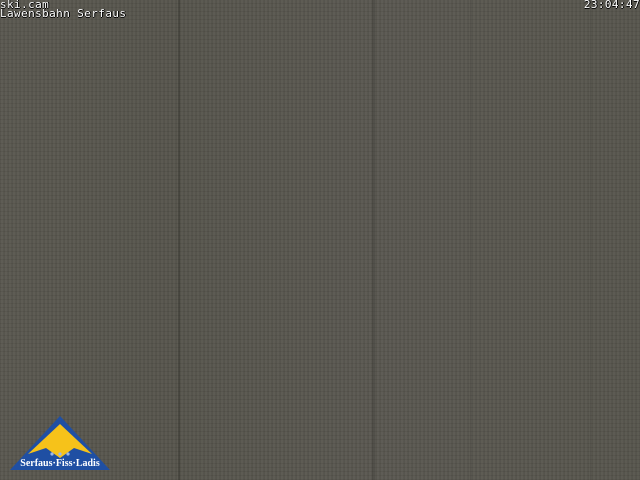 The image size is (640, 480). What do you see at coordinates (60, 443) in the screenshot?
I see `serfaus-fiss-ladis-logo: Serfaus·Fiss·Ladis` at bounding box center [60, 443].